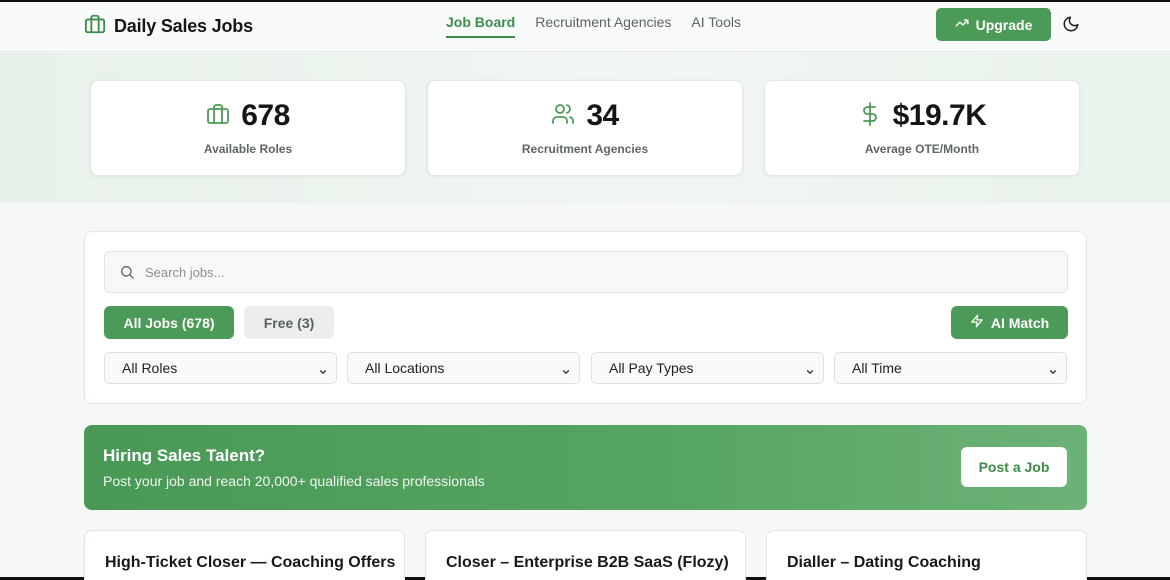  Describe the element at coordinates (950, 368) in the screenshot. I see `time-select: All Time` at that location.